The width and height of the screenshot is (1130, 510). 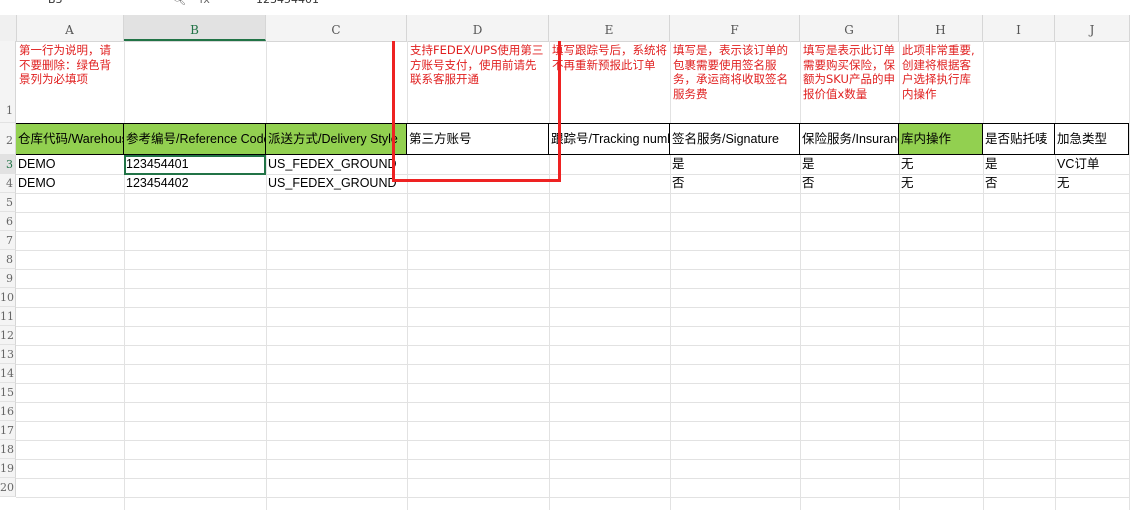 I want to click on row-header-3: 3, so click(x=8, y=164).